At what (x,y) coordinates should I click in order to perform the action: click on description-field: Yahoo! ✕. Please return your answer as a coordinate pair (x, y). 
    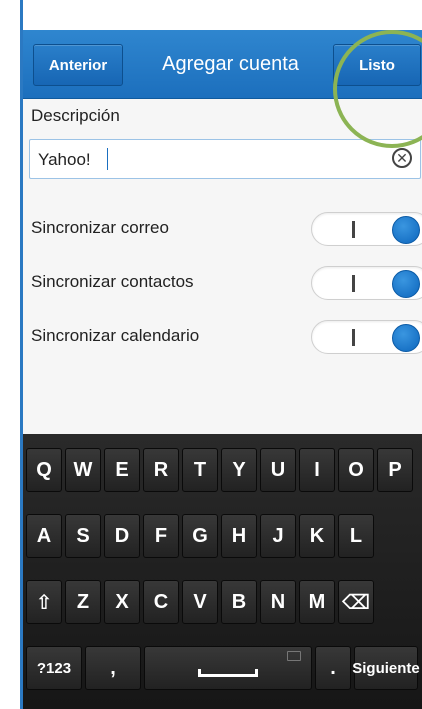
    Looking at the image, I should click on (225, 159).